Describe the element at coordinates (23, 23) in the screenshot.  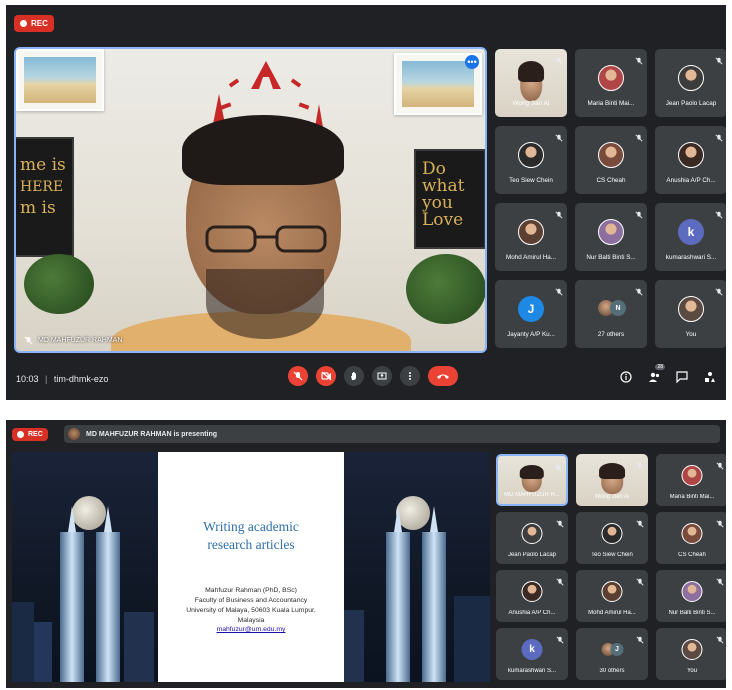
I see `record-dot-icon` at that location.